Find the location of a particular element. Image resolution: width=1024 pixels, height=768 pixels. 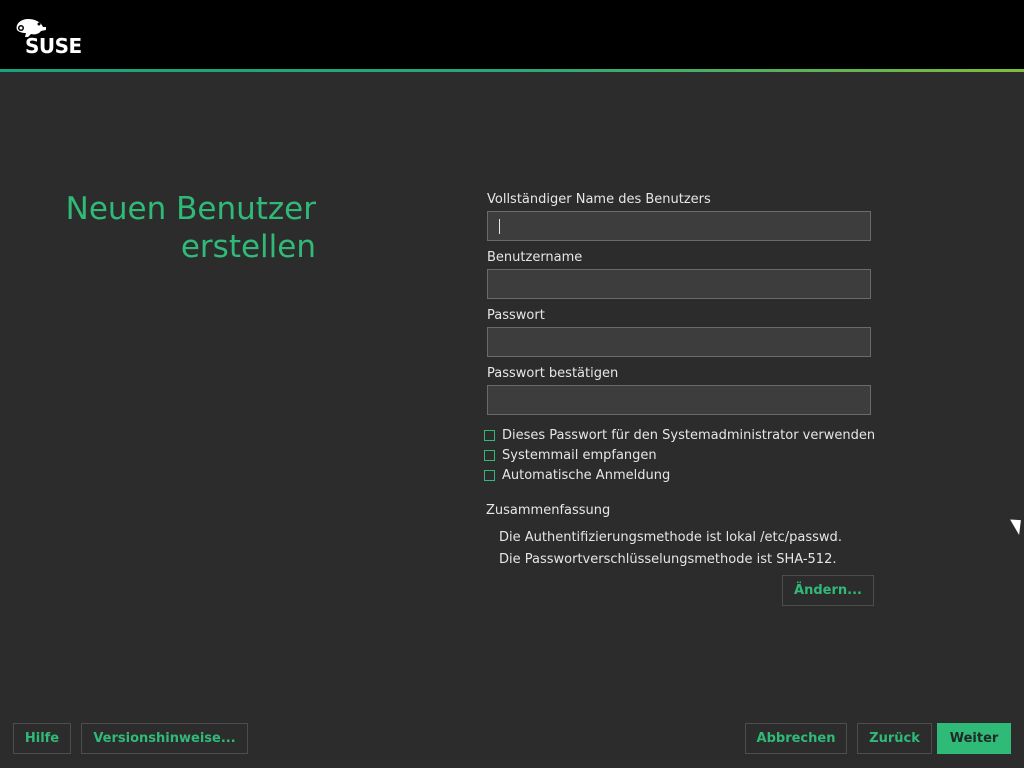

system-mail-checkbox is located at coordinates (489, 455).